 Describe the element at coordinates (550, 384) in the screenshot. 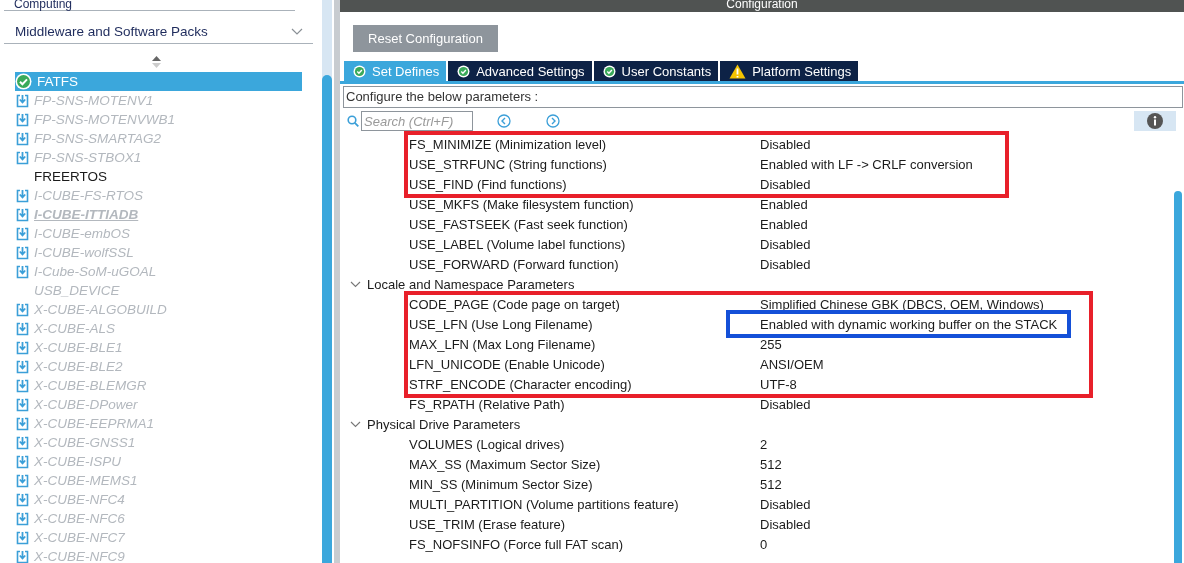

I see `parameter-name: STRF_ENCODE (Character encoding)` at that location.